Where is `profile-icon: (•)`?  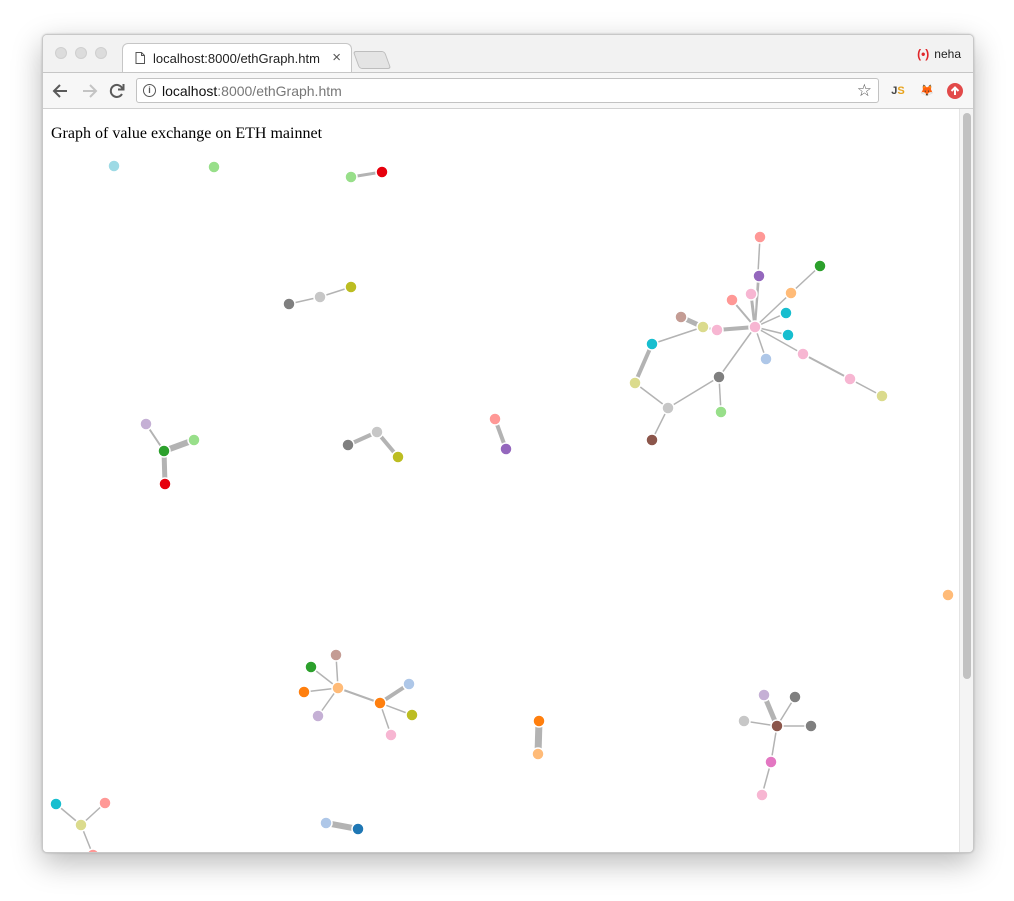 profile-icon: (•) is located at coordinates (923, 54).